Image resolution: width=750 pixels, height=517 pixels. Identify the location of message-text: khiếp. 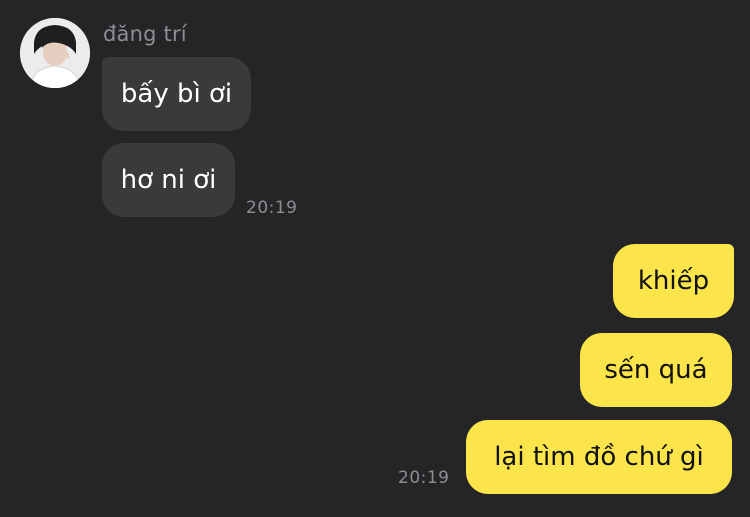
(673, 281).